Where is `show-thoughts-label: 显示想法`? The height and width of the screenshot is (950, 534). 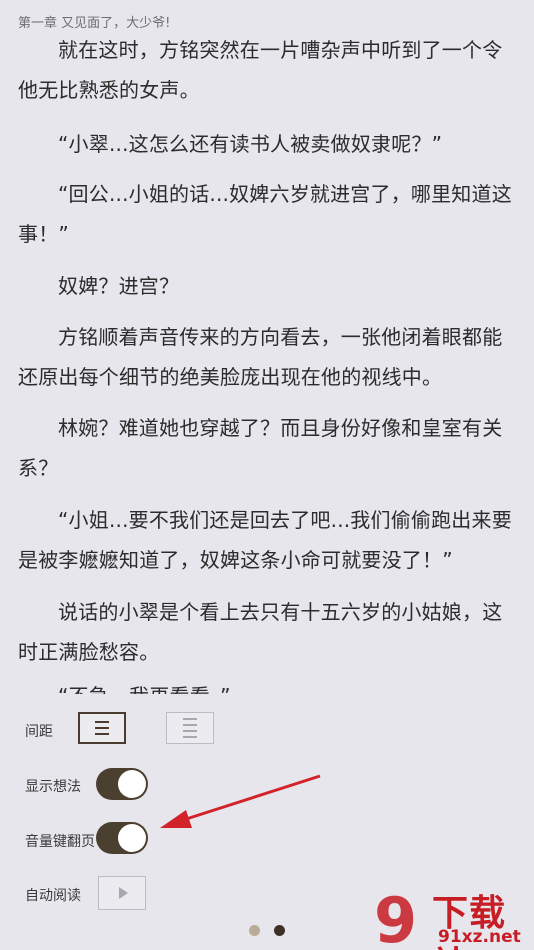
show-thoughts-label: 显示想法 is located at coordinates (53, 787).